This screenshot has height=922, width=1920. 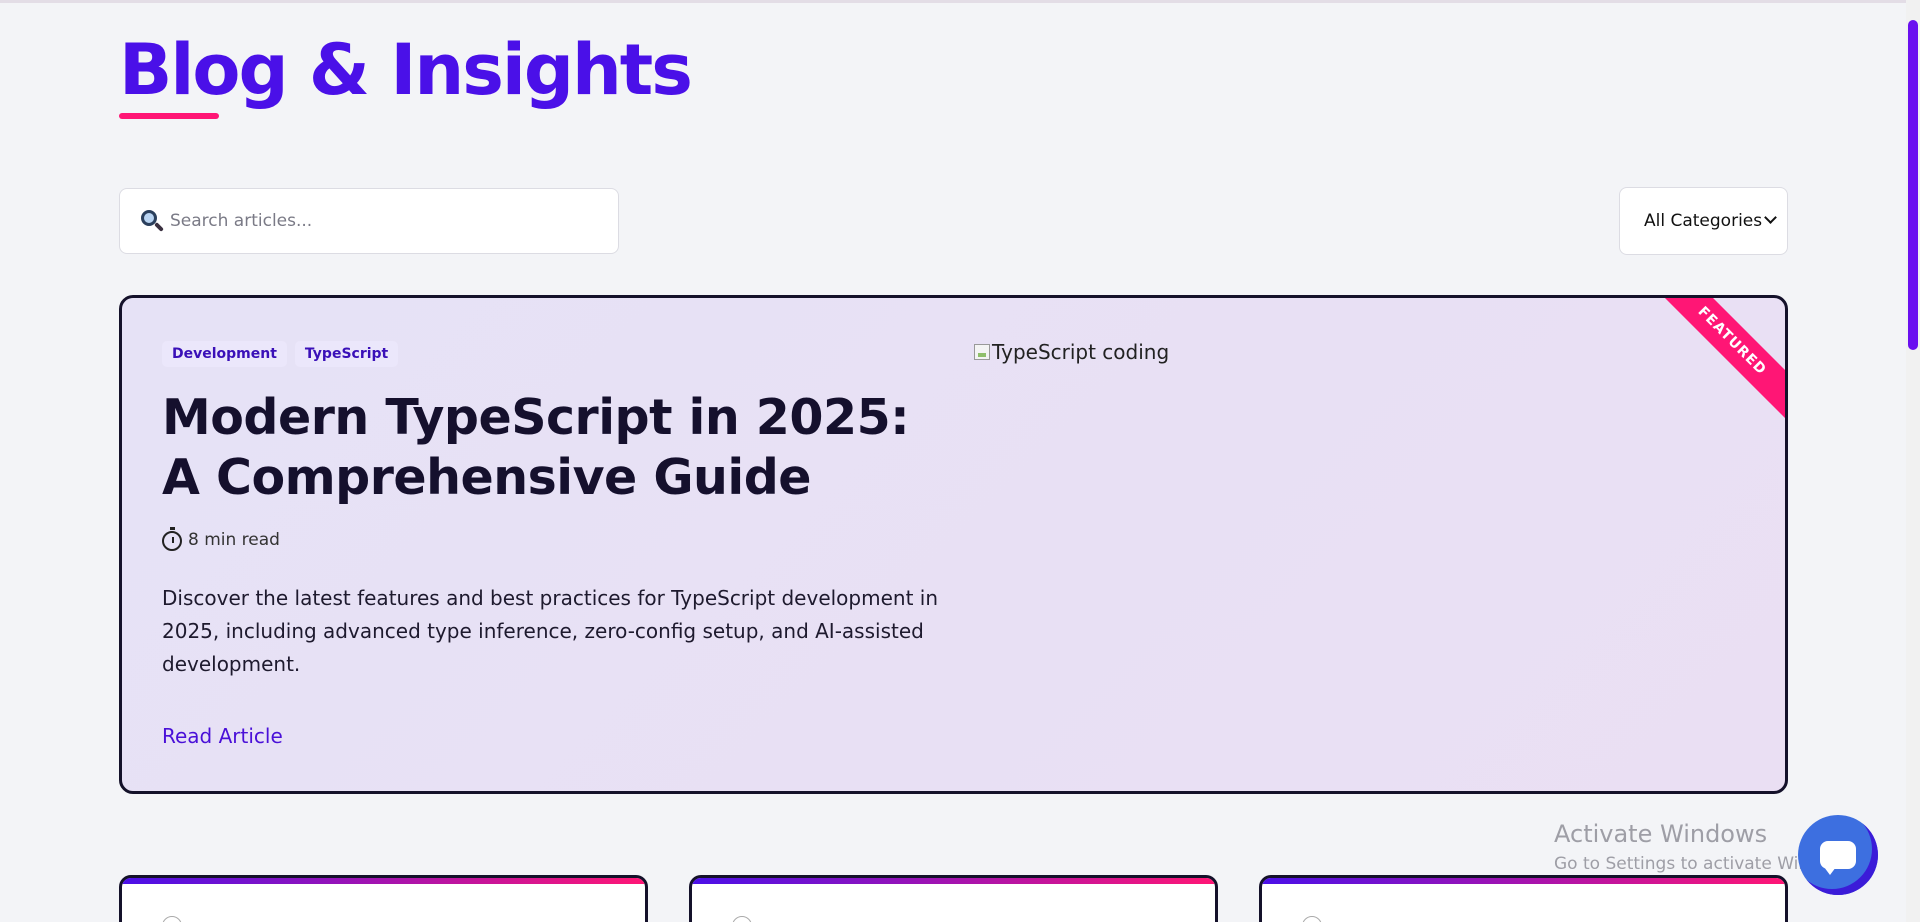 I want to click on read-article-link: Read Article, so click(x=222, y=736).